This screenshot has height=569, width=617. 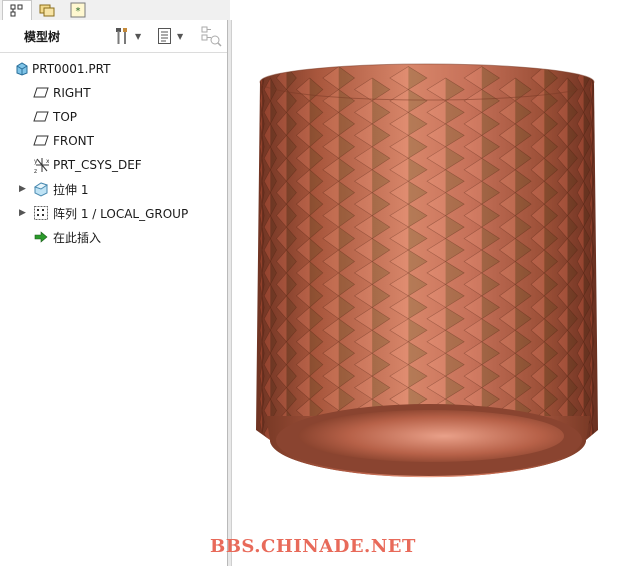 I want to click on show-dropdown-button: ▼, so click(x=170, y=36).